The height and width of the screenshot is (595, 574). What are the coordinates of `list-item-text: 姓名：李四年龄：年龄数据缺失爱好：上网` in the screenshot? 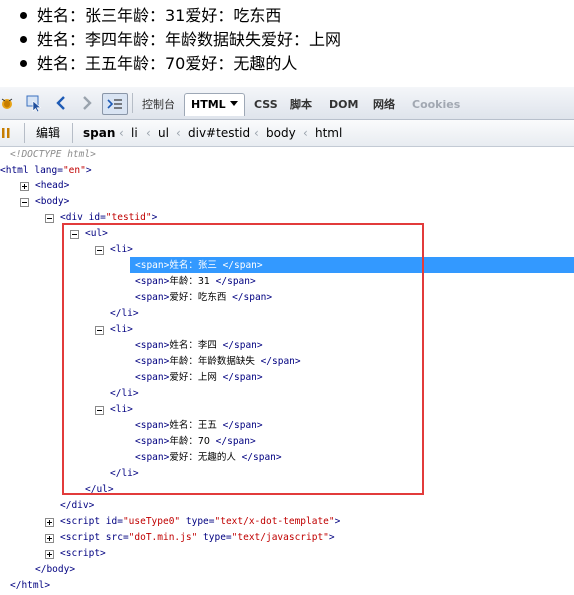 It's located at (189, 39).